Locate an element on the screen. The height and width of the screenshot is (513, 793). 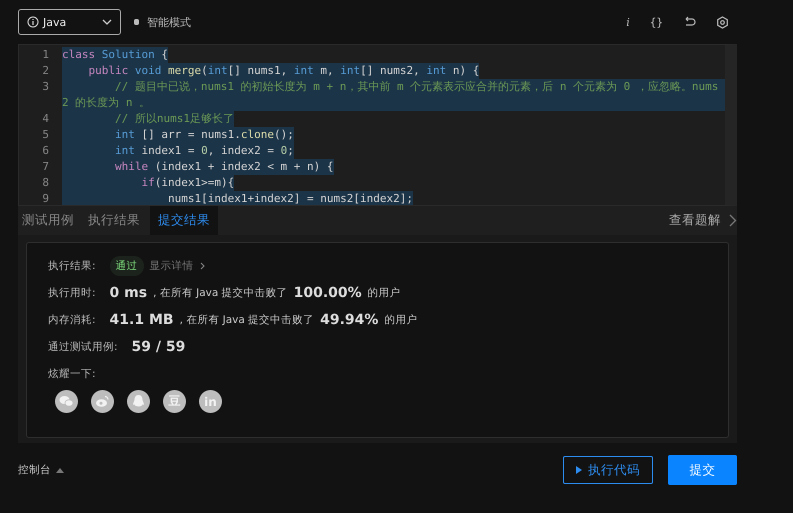
stat-text: 41.1 MB is located at coordinates (142, 320).